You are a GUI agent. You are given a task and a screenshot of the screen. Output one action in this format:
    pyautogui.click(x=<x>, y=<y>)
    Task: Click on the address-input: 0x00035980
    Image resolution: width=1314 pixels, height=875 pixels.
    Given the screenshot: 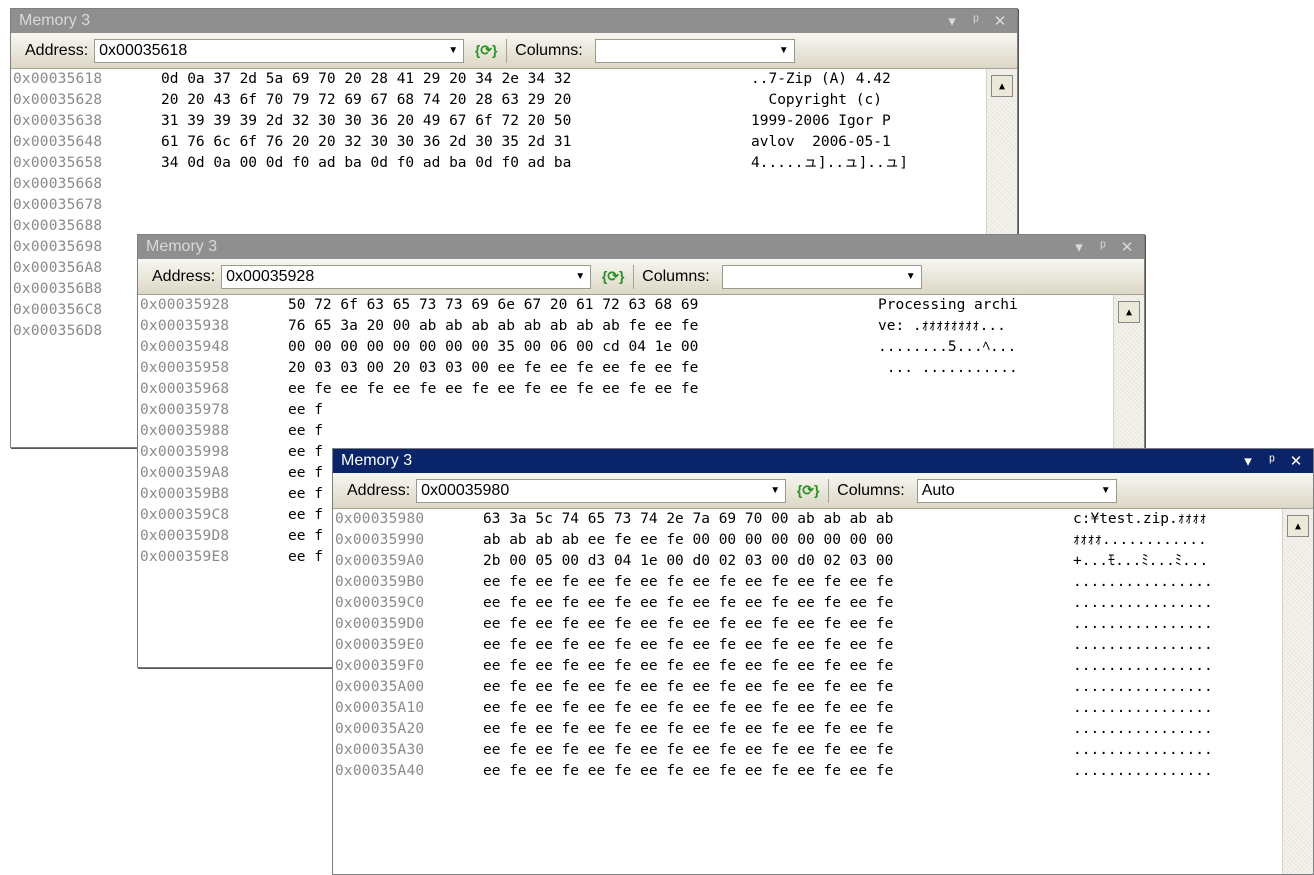 What is the action you would take?
    pyautogui.click(x=601, y=490)
    